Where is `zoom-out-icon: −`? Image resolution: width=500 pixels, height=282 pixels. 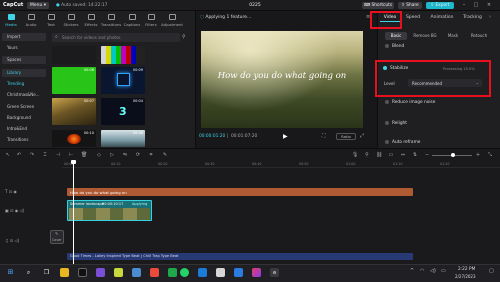 zoom-out-icon: − is located at coordinates (427, 155).